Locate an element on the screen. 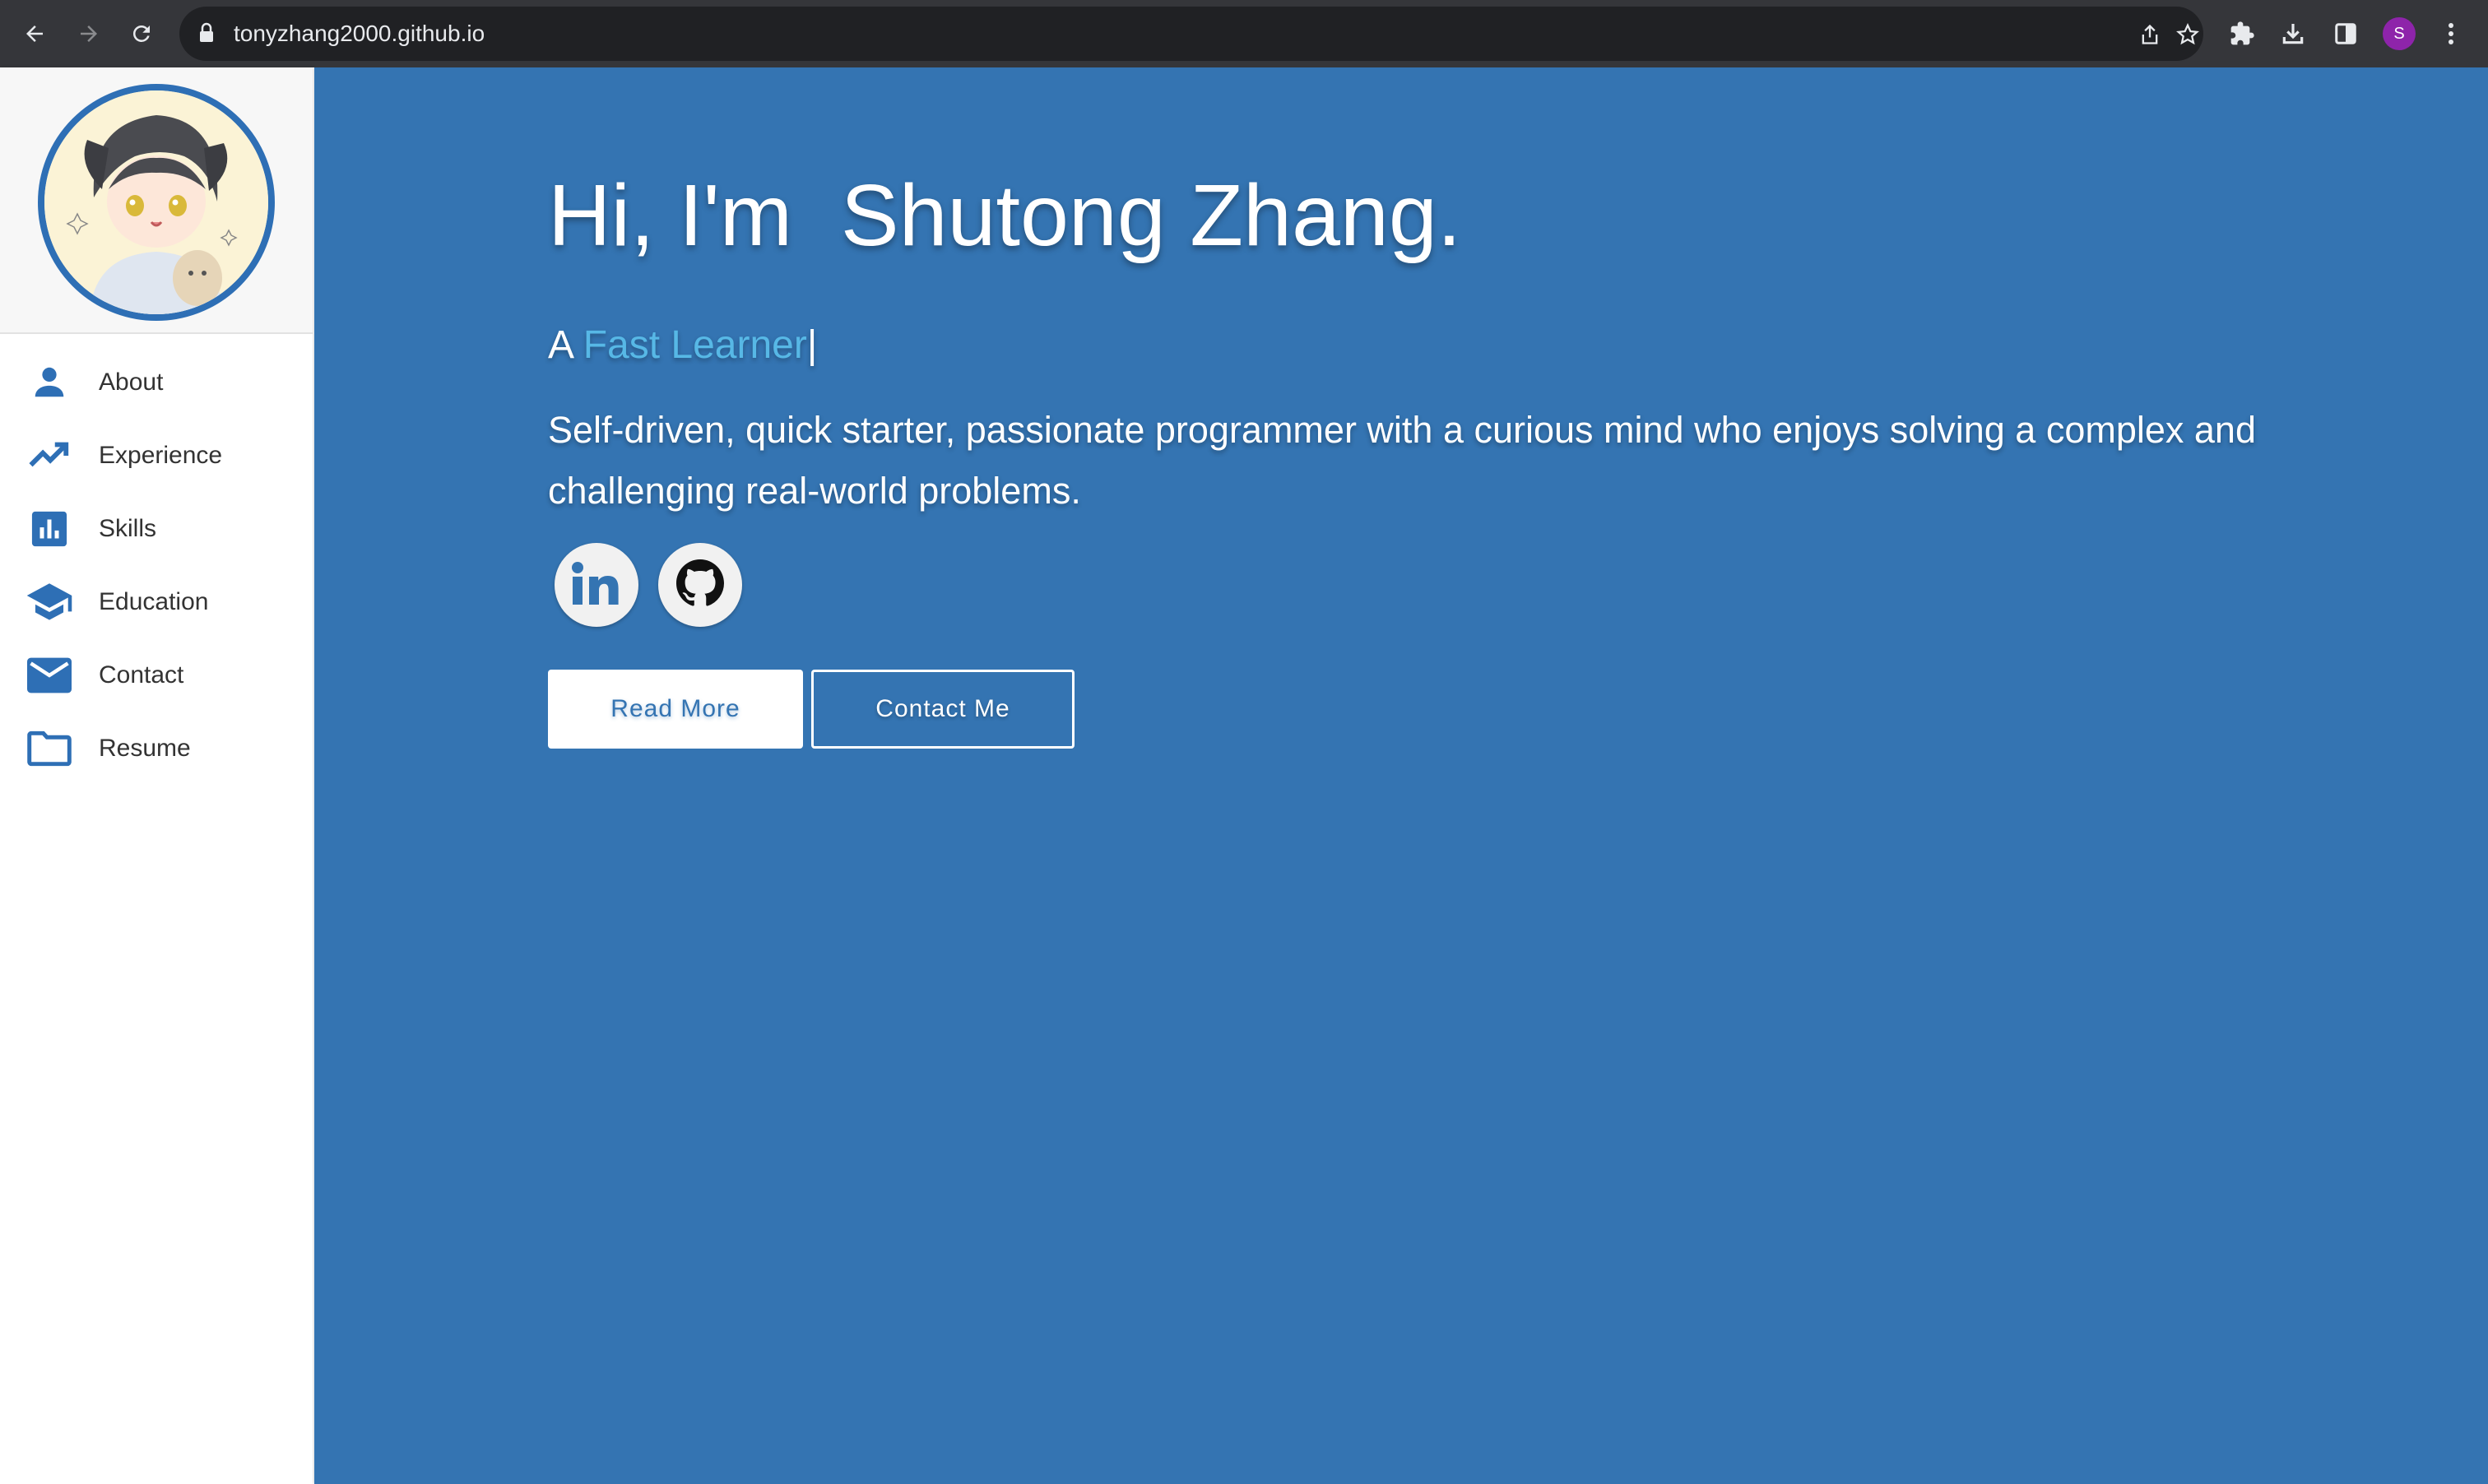 The height and width of the screenshot is (1484, 2488). share-icon is located at coordinates (2150, 35).